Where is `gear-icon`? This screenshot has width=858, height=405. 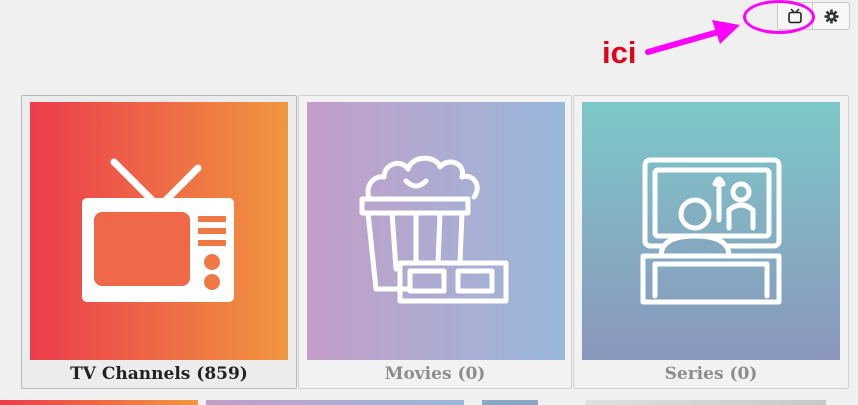
gear-icon is located at coordinates (831, 16).